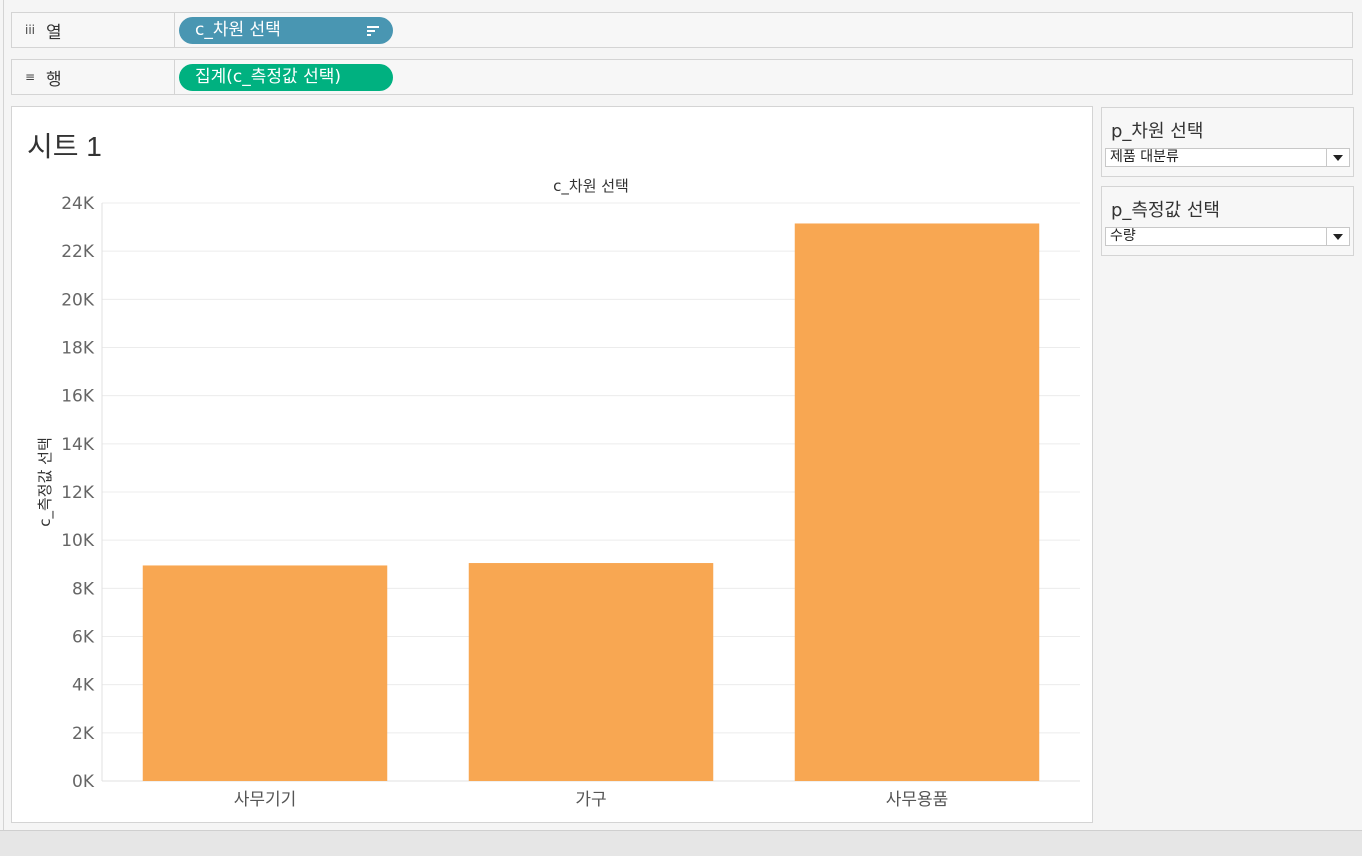 Image resolution: width=1362 pixels, height=856 pixels. Describe the element at coordinates (83, 782) in the screenshot. I see `y-tick-label: 0K` at that location.